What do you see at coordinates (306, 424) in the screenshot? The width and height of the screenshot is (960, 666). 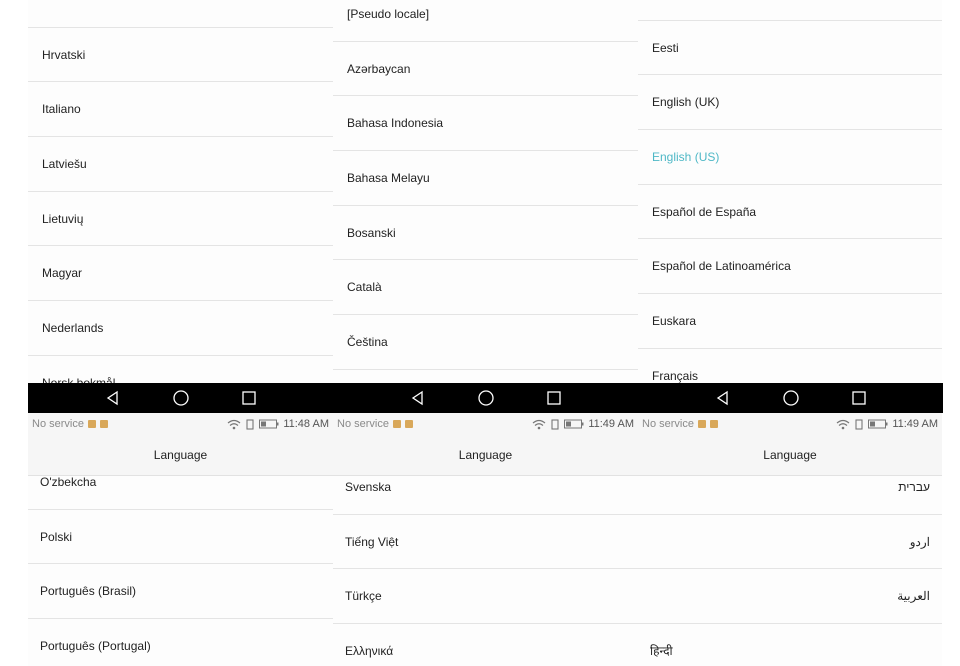 I see `clock: 11:48 AM` at bounding box center [306, 424].